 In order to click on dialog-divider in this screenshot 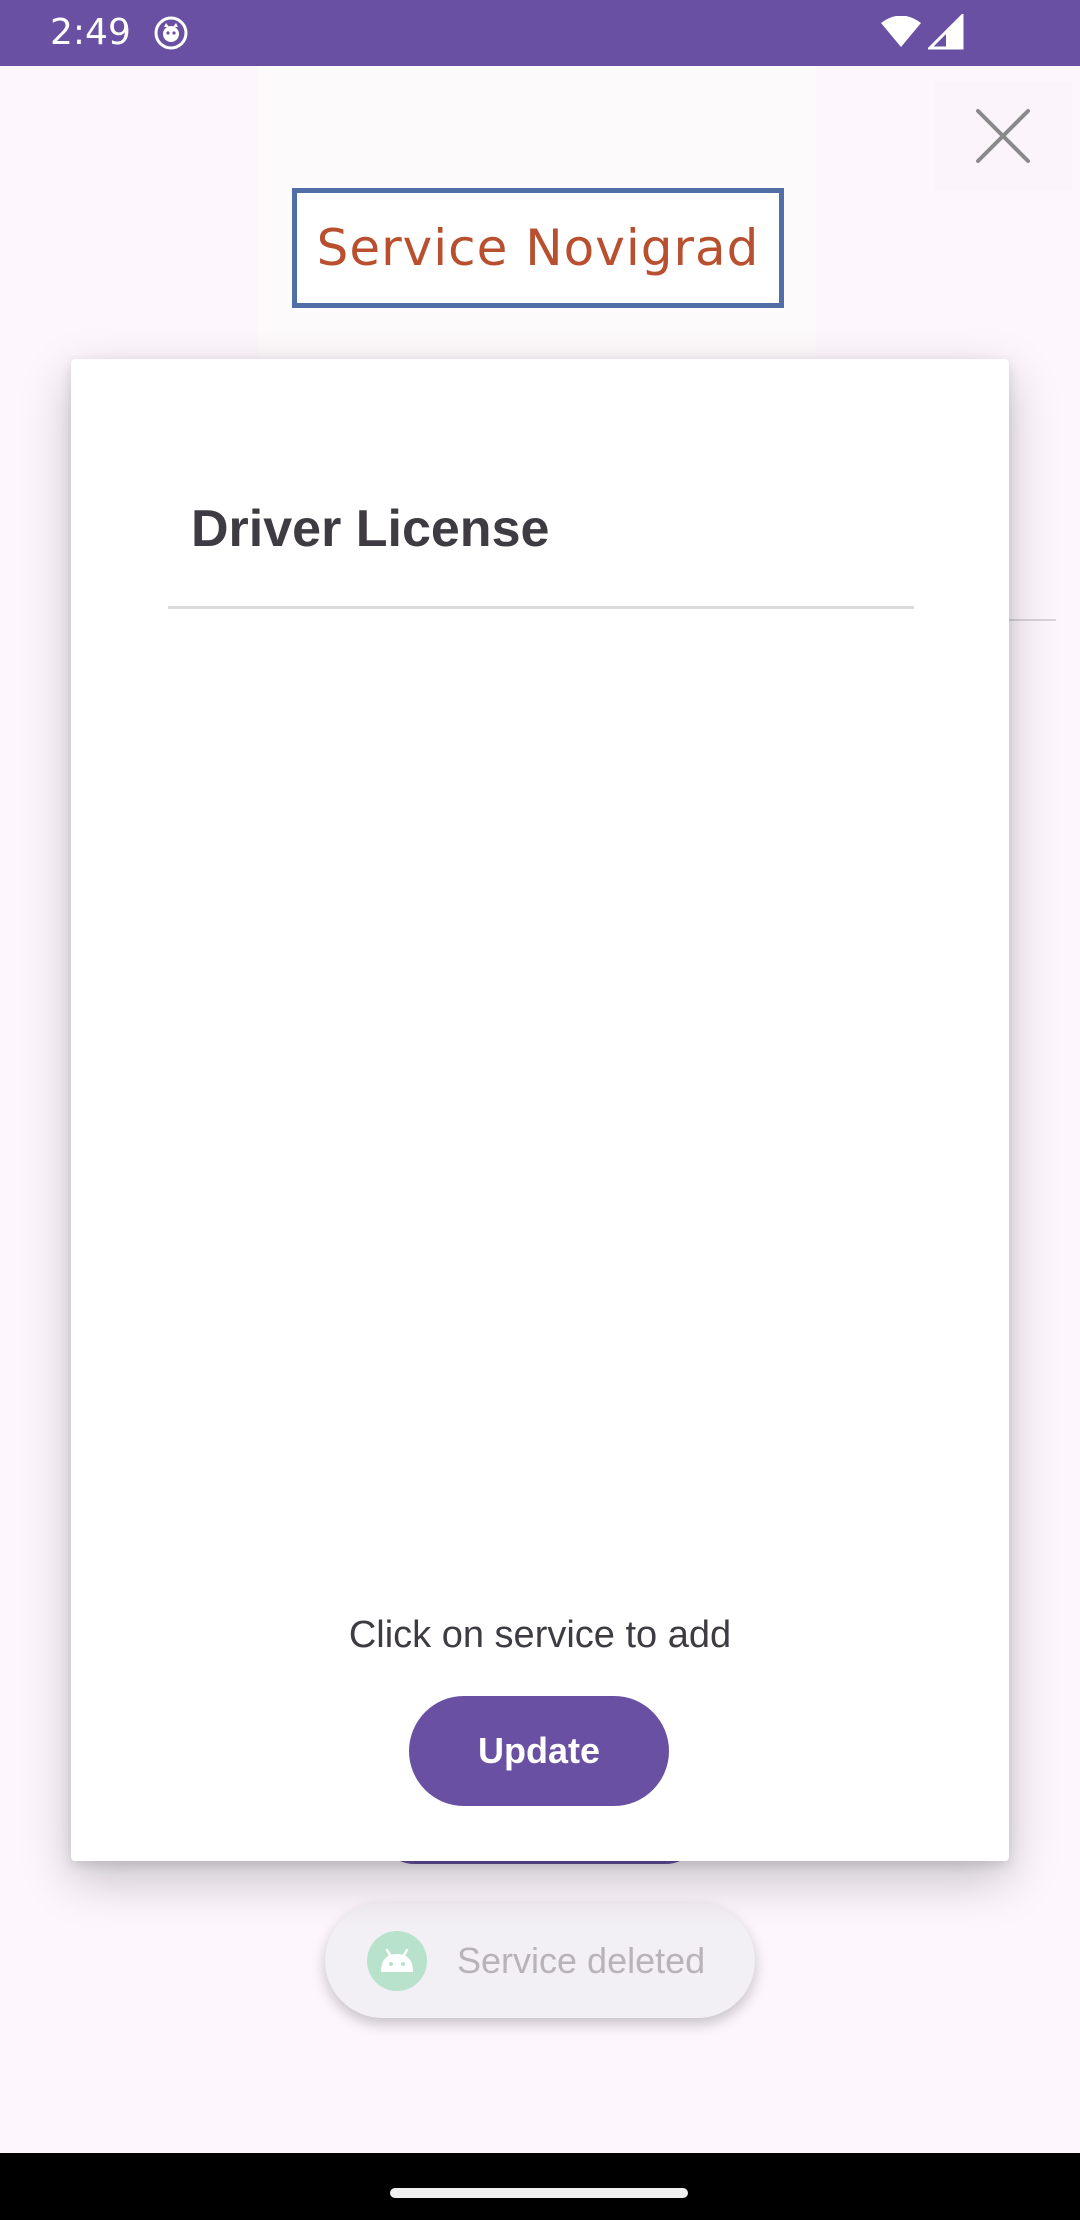, I will do `click(541, 607)`.